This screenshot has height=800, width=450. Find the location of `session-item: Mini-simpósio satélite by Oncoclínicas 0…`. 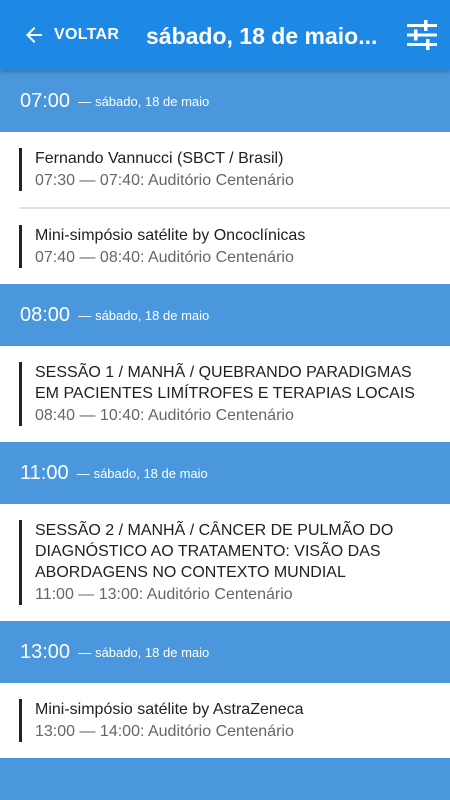

session-item: Mini-simpósio satélite by Oncoclínicas 0… is located at coordinates (225, 246).